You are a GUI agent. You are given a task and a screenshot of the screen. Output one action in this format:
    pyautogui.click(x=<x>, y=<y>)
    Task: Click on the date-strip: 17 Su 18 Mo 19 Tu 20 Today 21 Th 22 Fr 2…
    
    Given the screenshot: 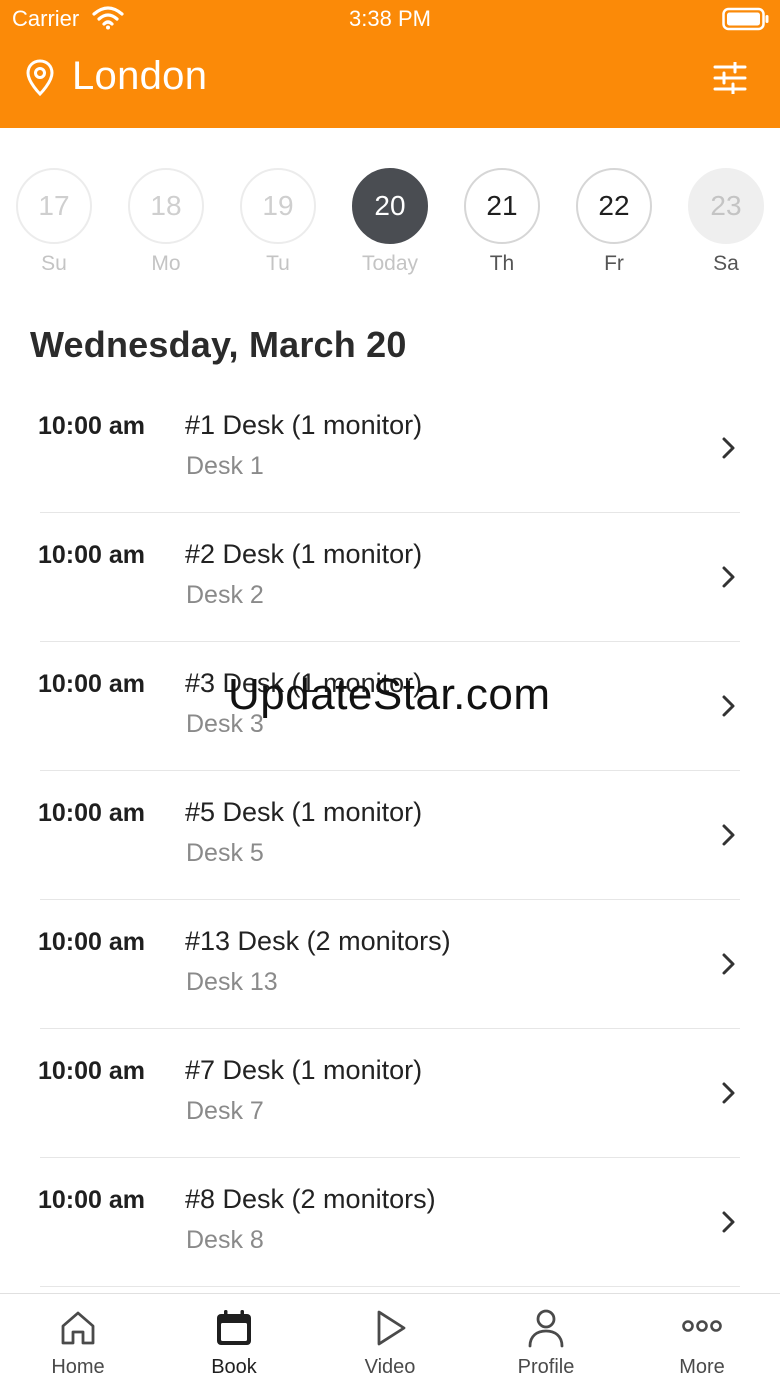 What is the action you would take?
    pyautogui.click(x=390, y=224)
    